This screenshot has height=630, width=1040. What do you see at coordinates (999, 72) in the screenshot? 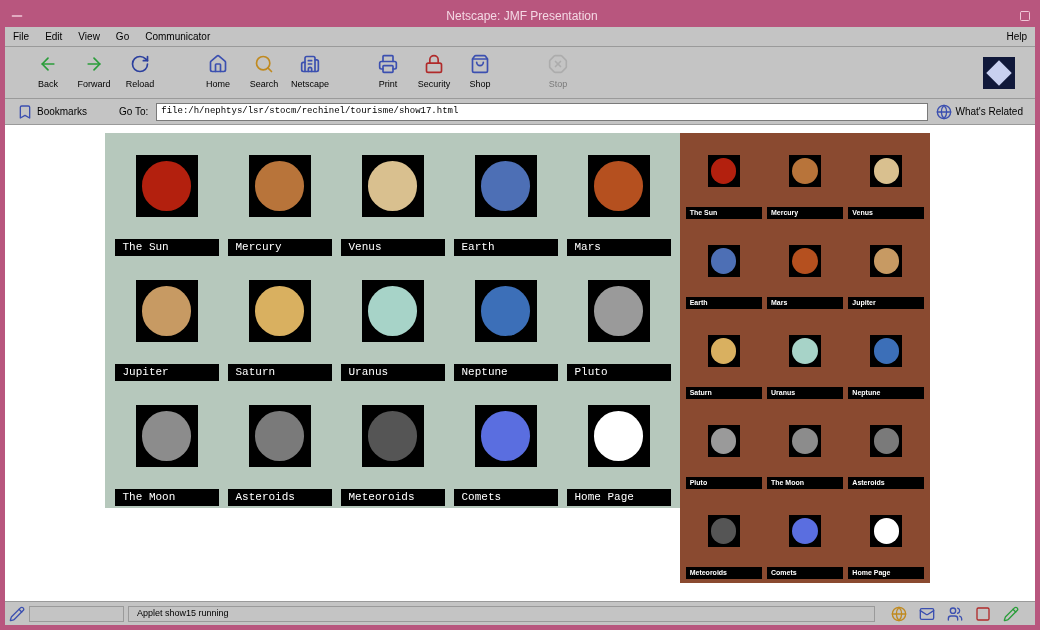
I see `netscape-logo` at bounding box center [999, 72].